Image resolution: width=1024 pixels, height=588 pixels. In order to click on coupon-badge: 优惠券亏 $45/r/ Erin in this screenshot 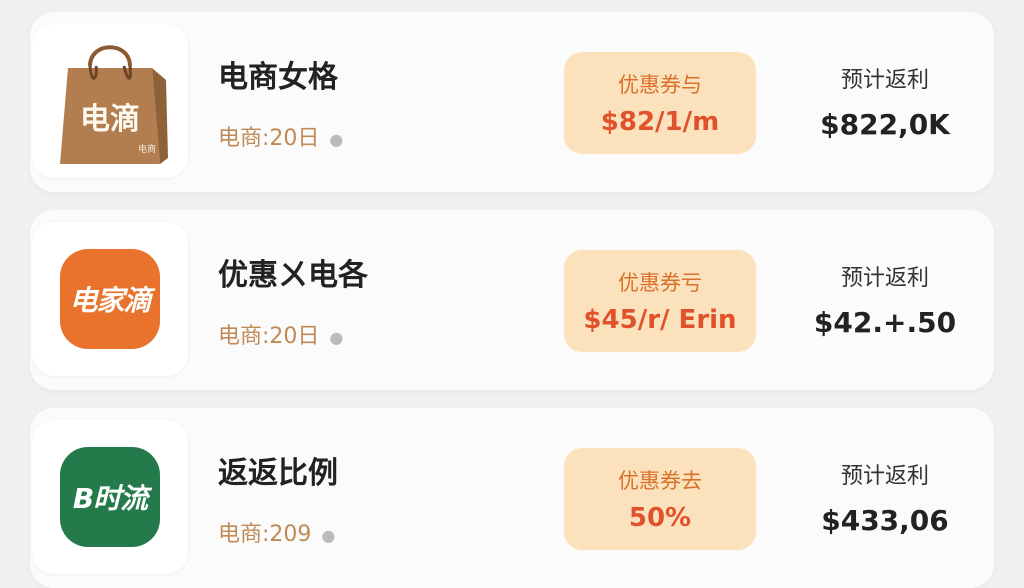, I will do `click(660, 301)`.